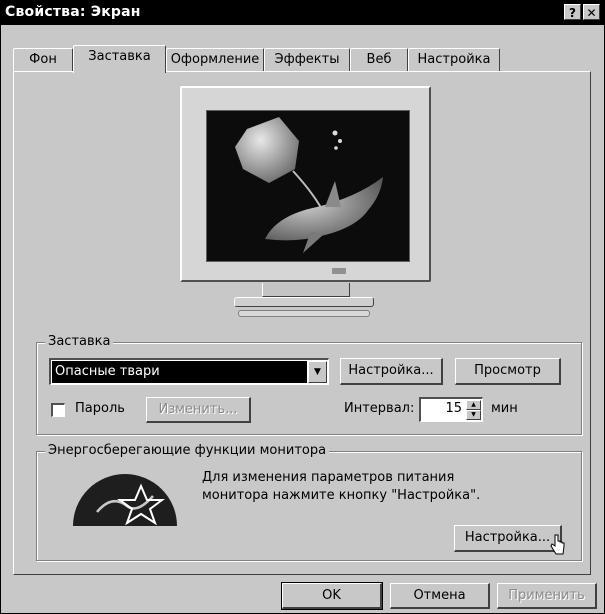 The image size is (605, 614). I want to click on energy-star-logo, so click(125, 497).